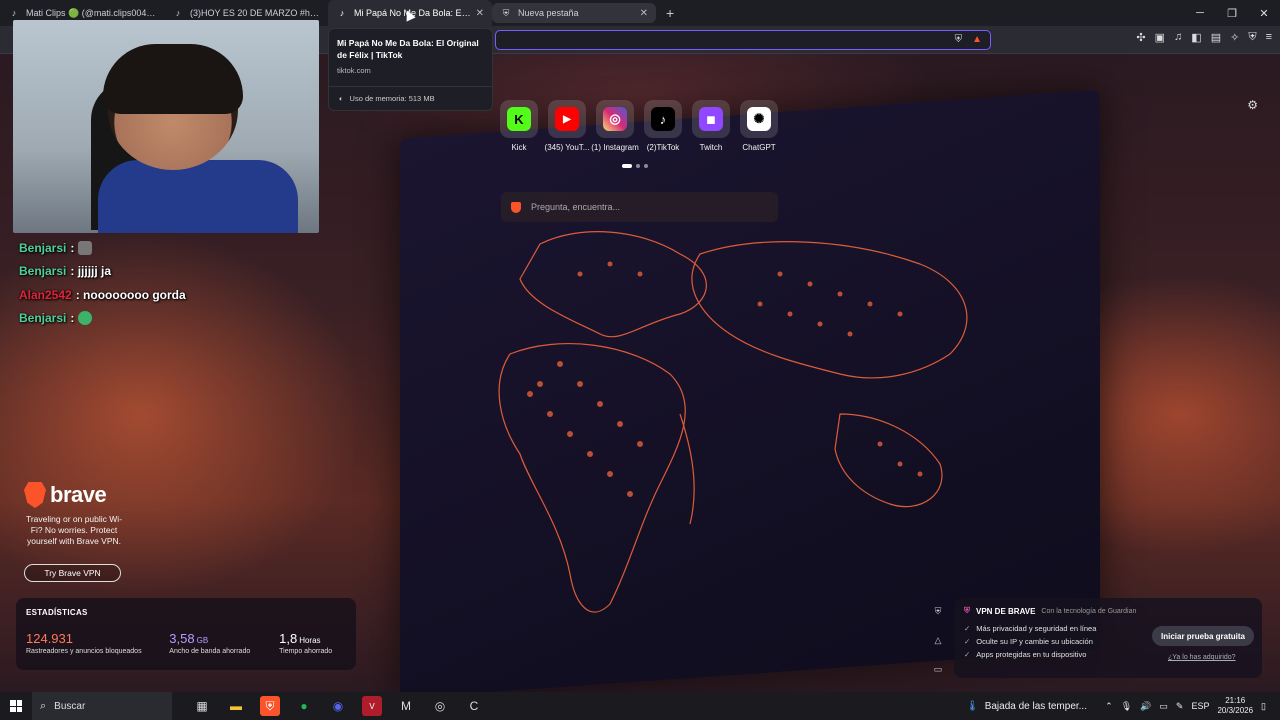 The height and width of the screenshot is (720, 1280). Describe the element at coordinates (1263, 706) in the screenshot. I see `notification-icon: ▯` at that location.